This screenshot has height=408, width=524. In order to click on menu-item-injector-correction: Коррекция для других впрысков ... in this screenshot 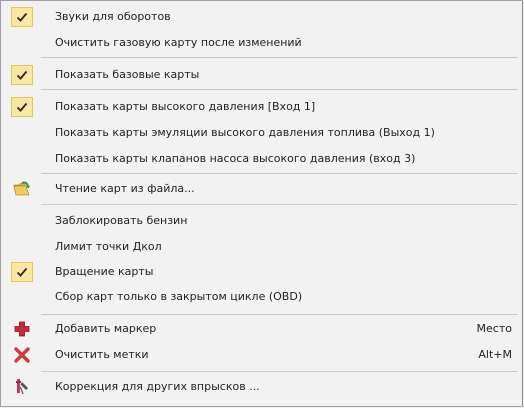, I will do `click(261, 387)`.